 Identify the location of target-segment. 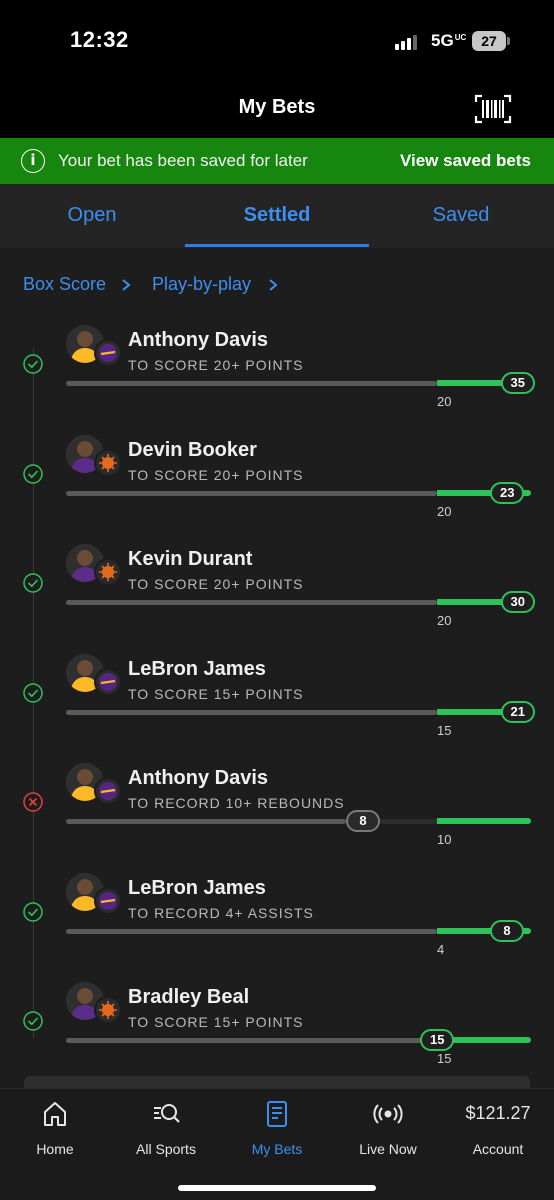
(484, 821).